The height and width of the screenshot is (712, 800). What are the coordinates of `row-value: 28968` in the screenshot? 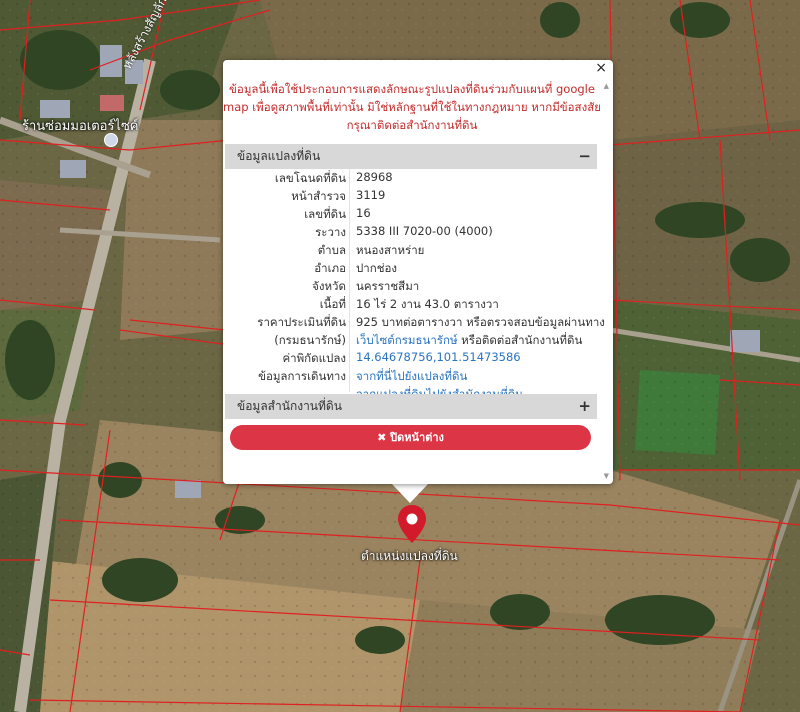 It's located at (374, 177).